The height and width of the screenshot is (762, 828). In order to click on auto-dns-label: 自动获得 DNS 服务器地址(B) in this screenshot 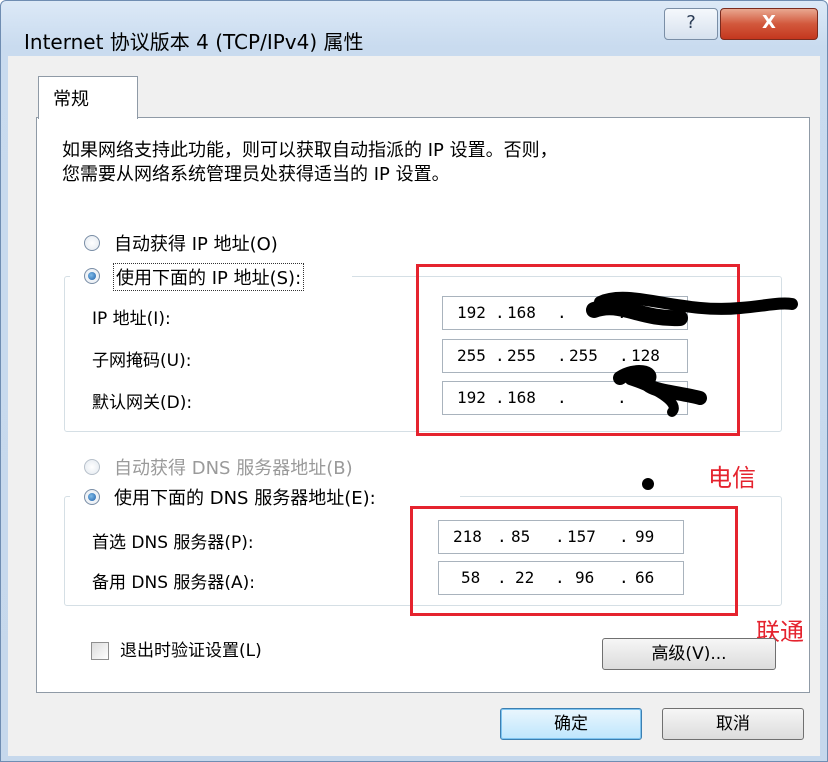, I will do `click(233, 468)`.